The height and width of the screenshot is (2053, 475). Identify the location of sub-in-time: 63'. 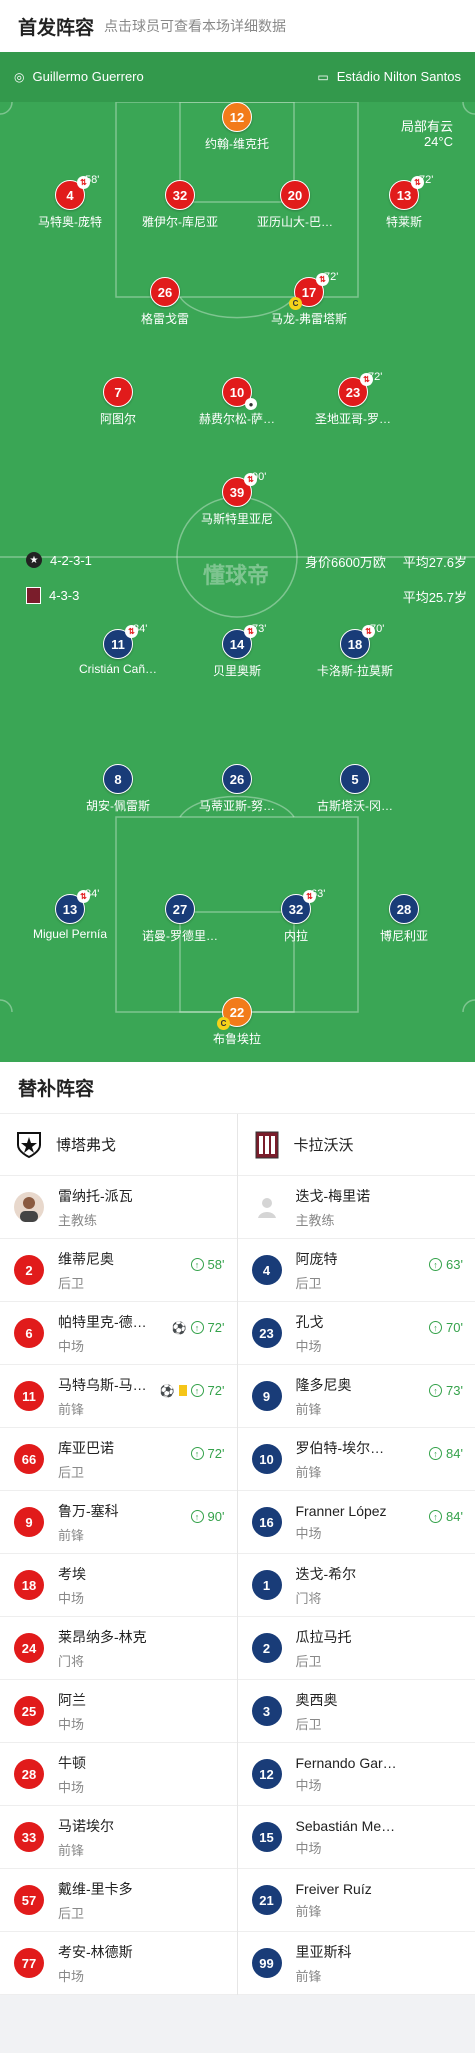
(454, 1264).